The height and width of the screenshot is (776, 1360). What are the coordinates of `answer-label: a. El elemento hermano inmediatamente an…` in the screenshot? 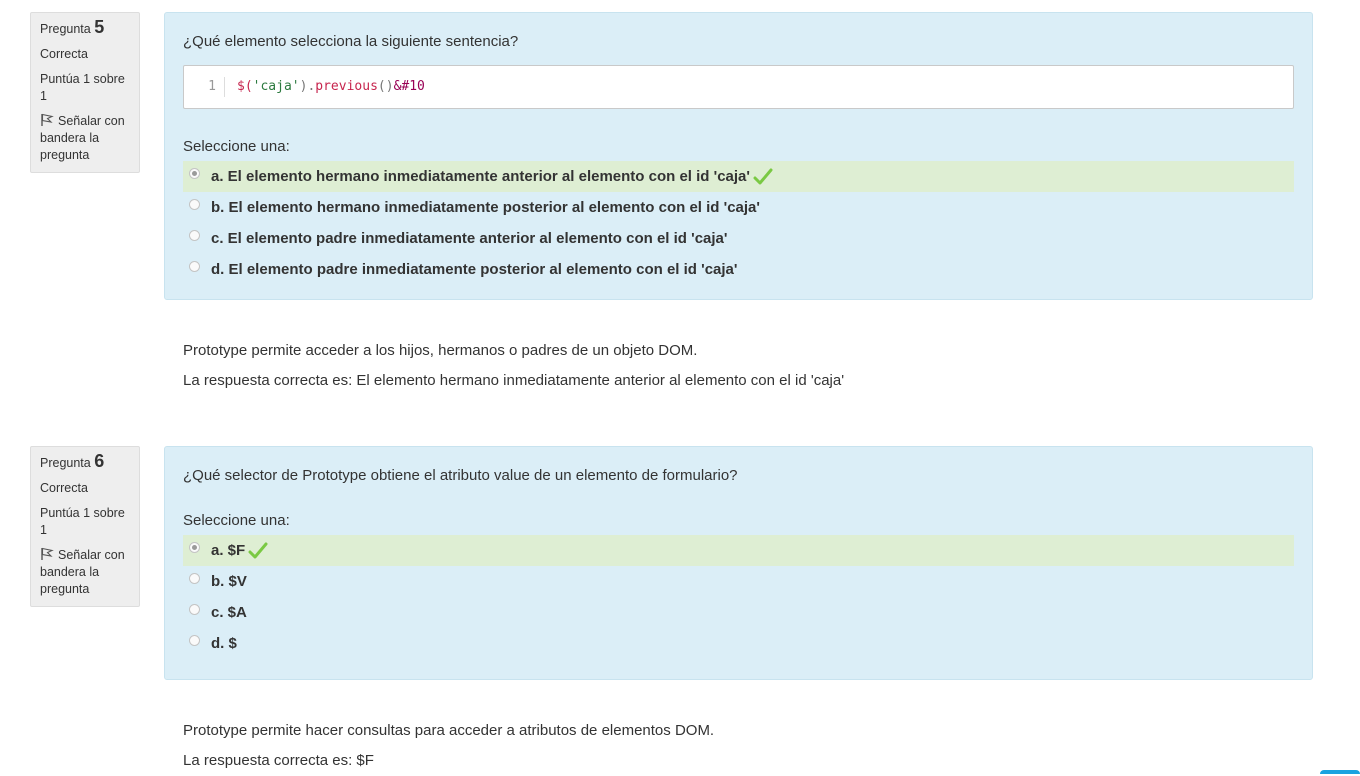 It's located at (480, 176).